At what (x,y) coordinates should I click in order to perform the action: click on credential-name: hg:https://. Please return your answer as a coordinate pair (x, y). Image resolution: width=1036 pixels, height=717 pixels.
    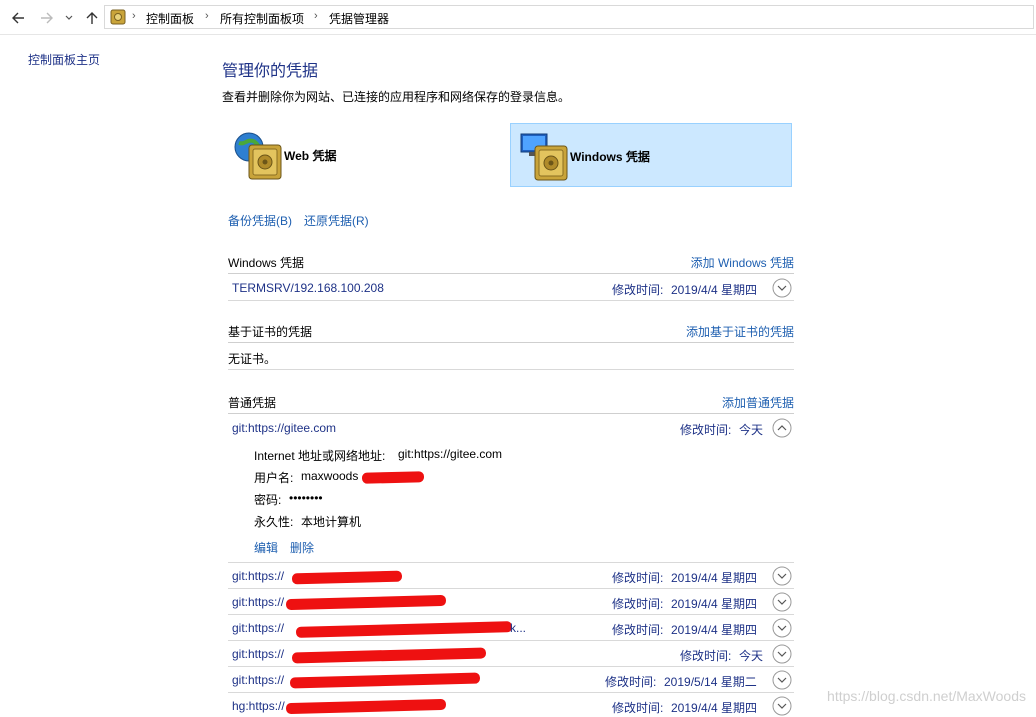
    Looking at the image, I should click on (258, 706).